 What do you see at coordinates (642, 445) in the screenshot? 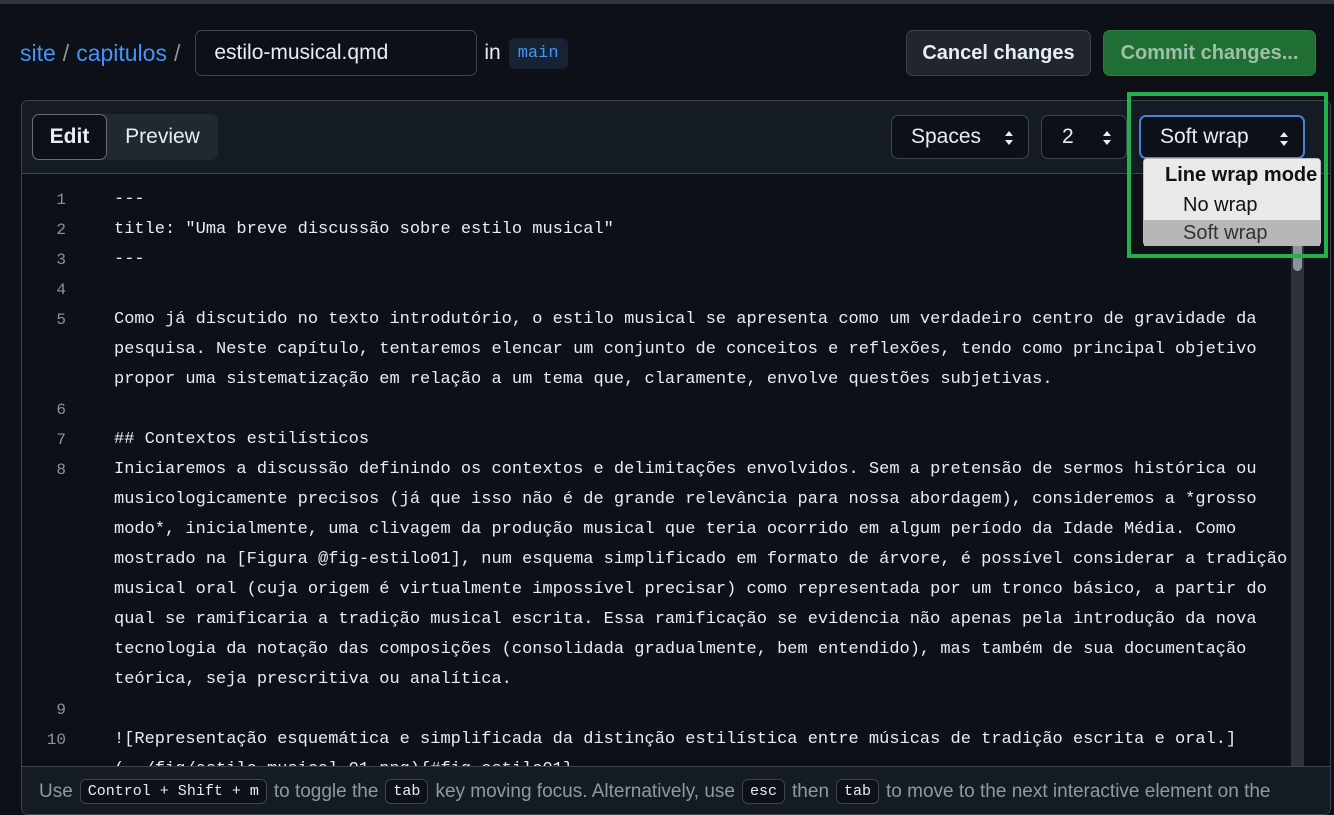
I see `code-line: 7 ## Contextos estilísticos` at bounding box center [642, 445].